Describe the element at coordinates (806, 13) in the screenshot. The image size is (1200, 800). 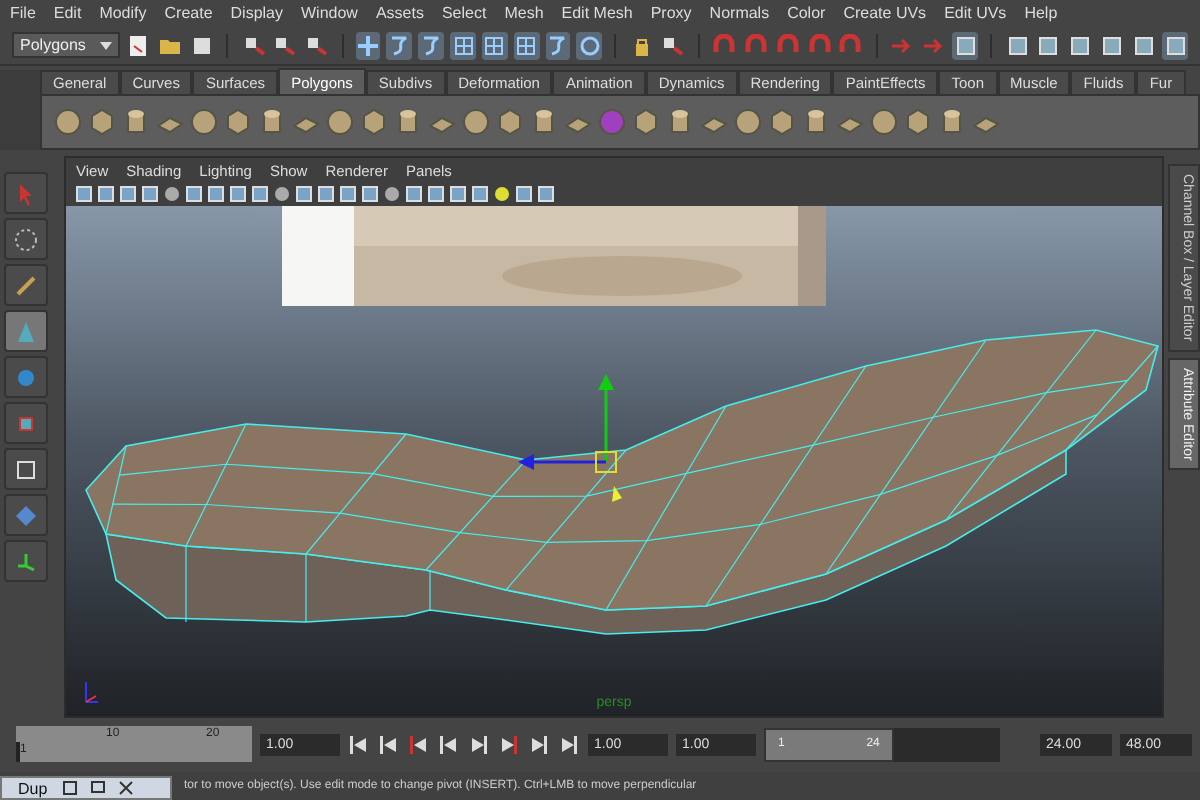
I see `menu-item: Color` at that location.